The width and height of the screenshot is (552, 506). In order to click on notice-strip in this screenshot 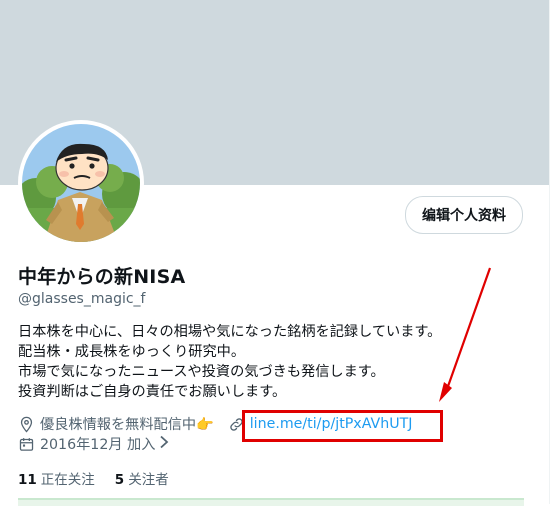, I will do `click(271, 502)`.